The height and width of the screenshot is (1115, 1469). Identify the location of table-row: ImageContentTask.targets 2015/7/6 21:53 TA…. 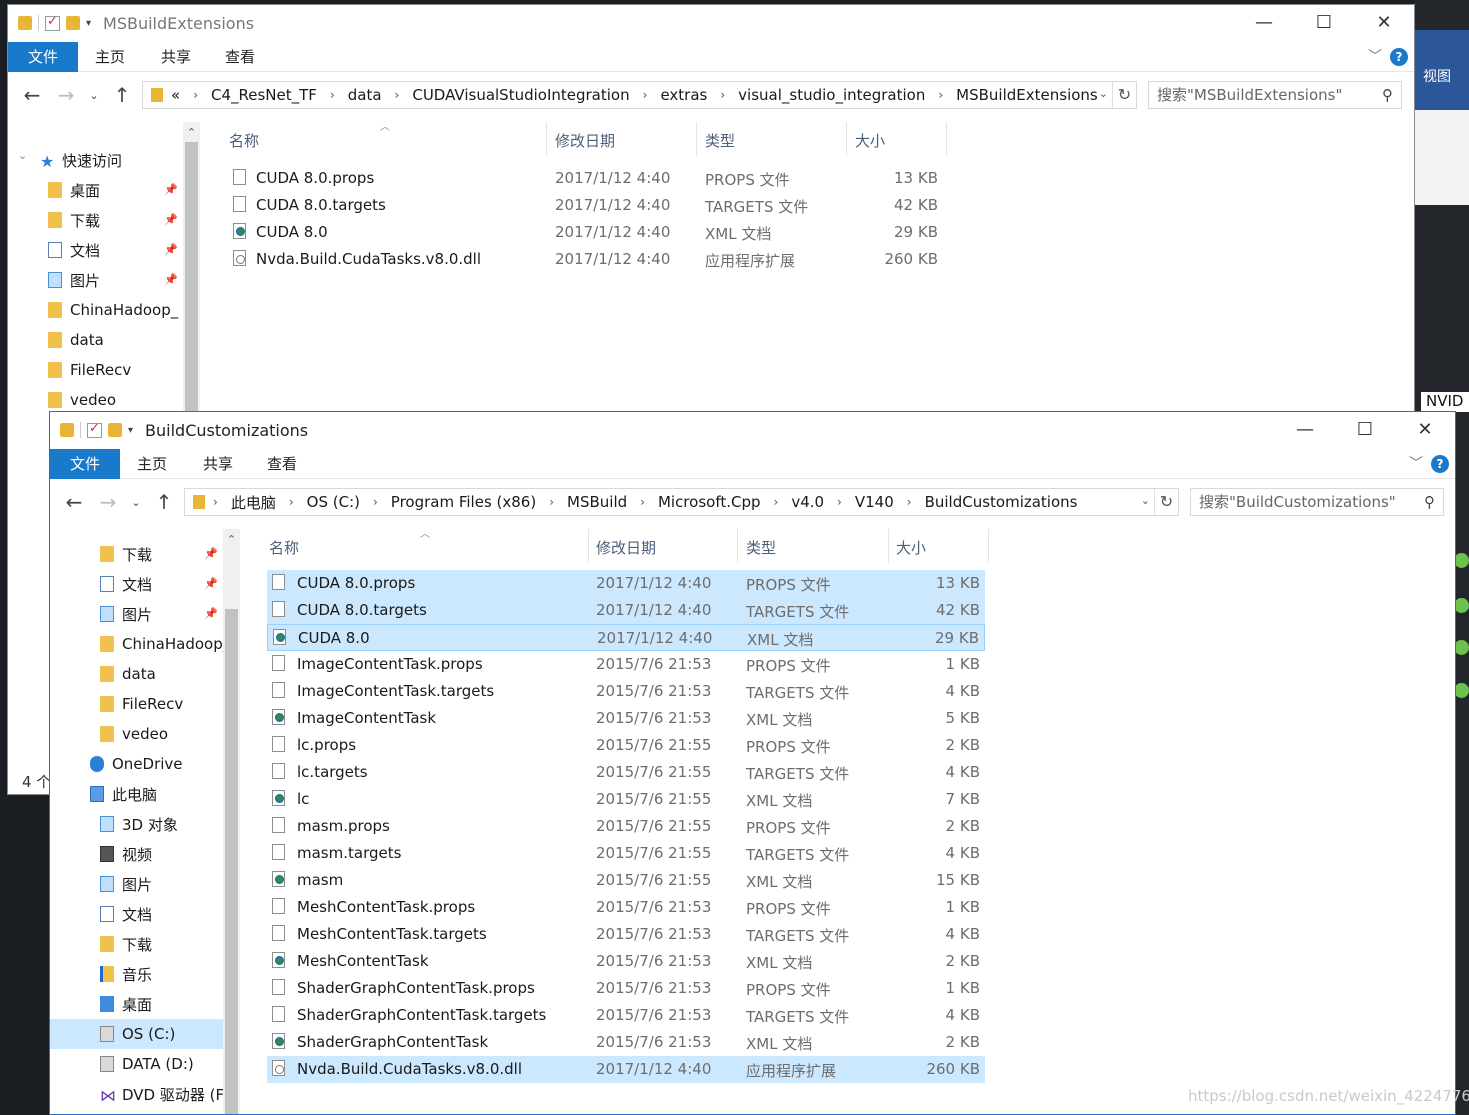
(626, 691).